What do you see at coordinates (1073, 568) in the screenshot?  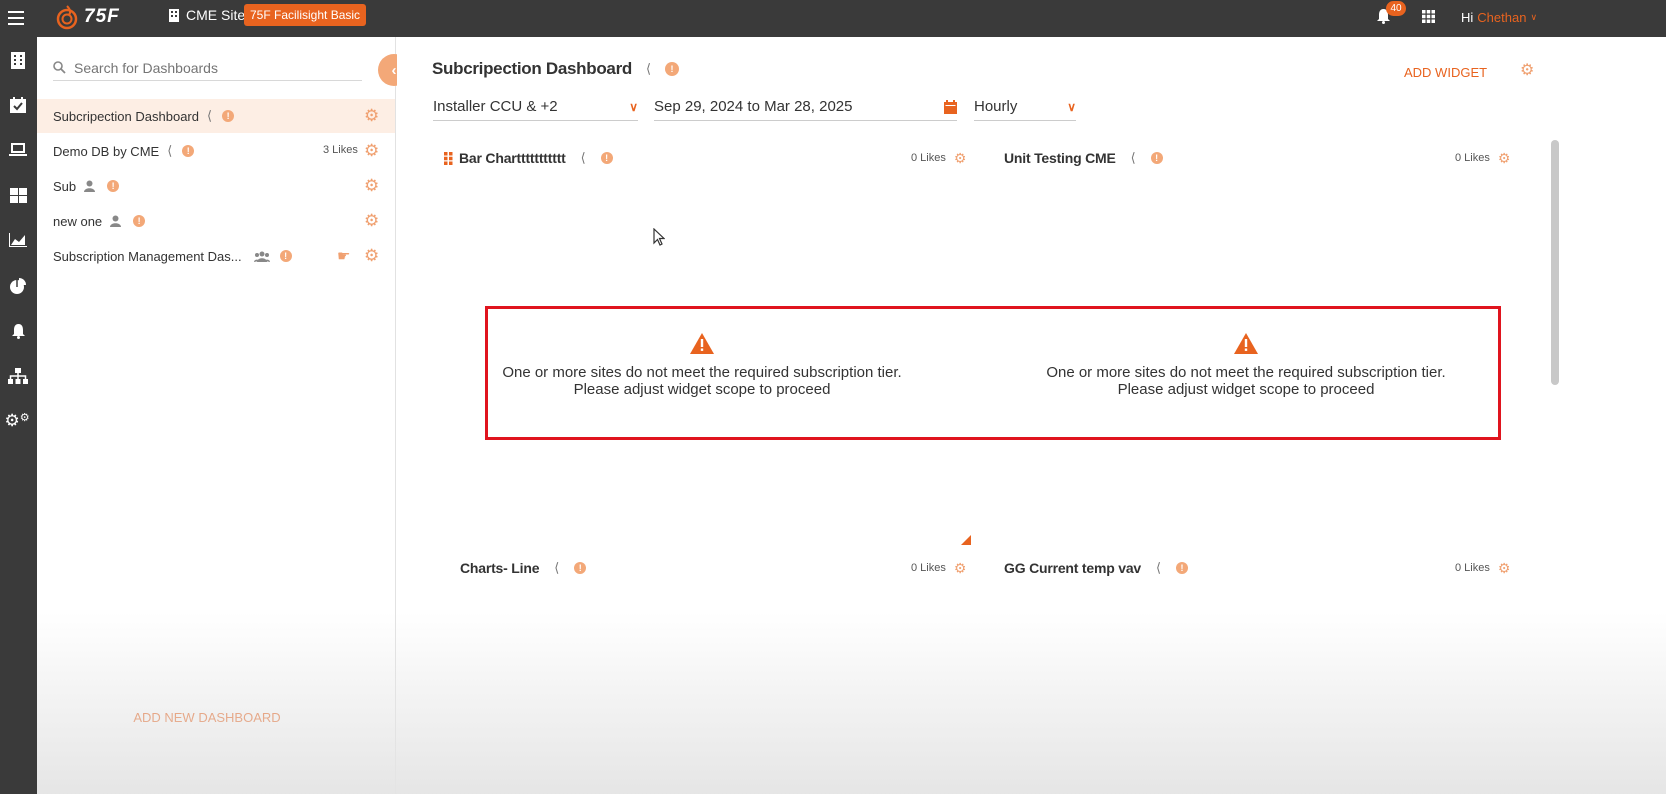 I see `widget-title: GG Current temp vav` at bounding box center [1073, 568].